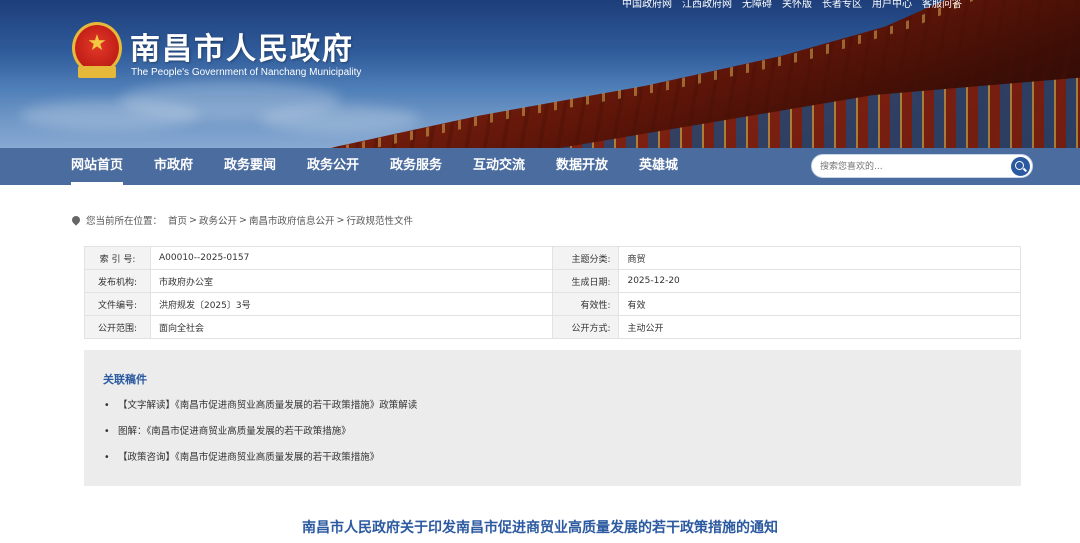 This screenshot has height=543, width=1080. I want to click on related-link-text-interpretation: 【文字解读】《南昌市促进商贸业高质量发展的若干政策措施》政策解读, so click(267, 405).